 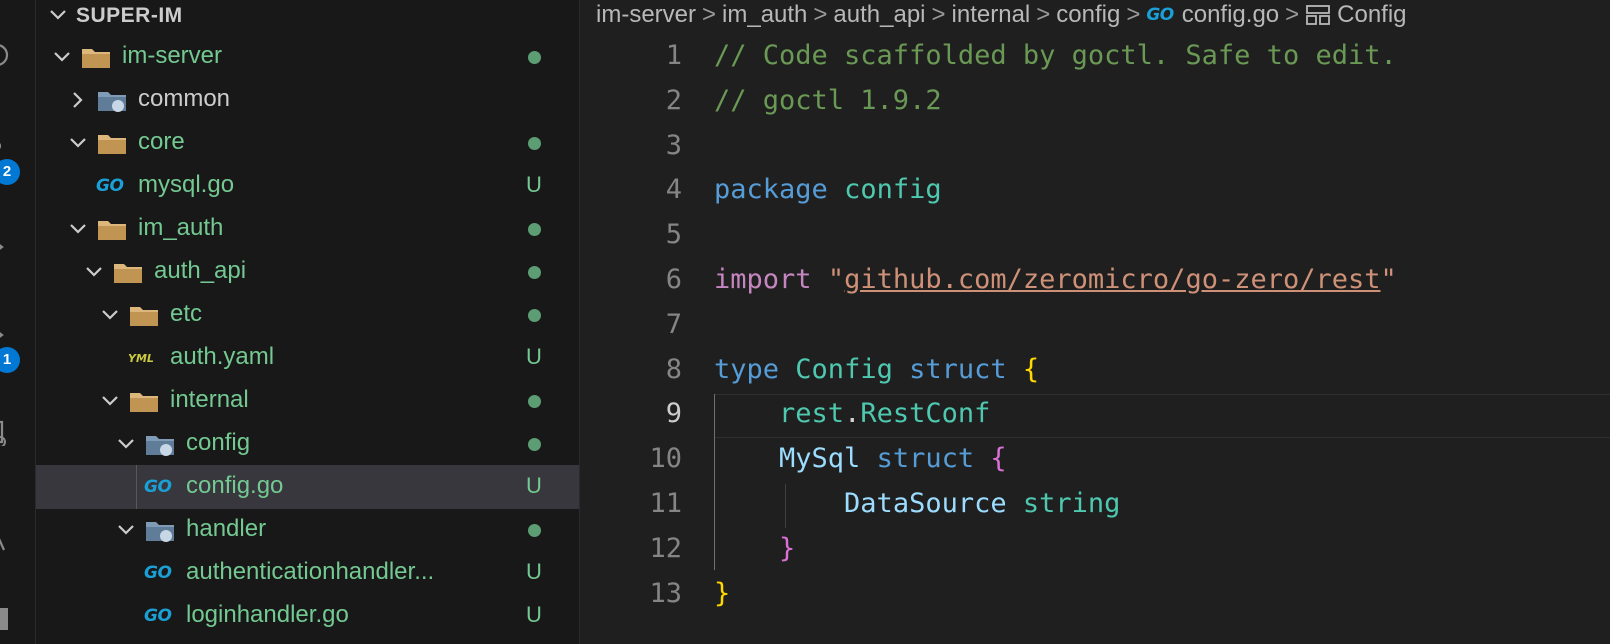 What do you see at coordinates (6, 55) in the screenshot?
I see `search-icon` at bounding box center [6, 55].